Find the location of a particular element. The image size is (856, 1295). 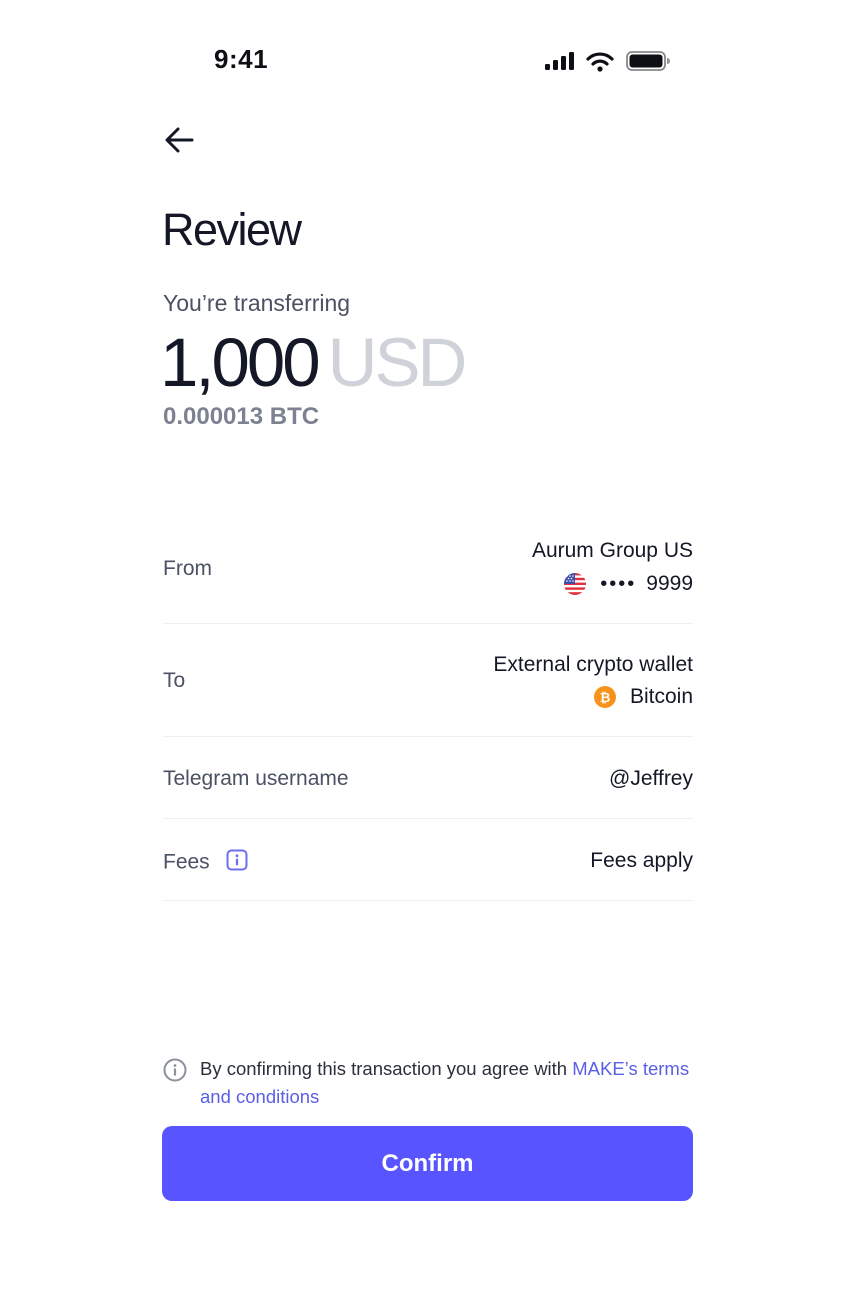

detail-row-telegram: Telegram username @Jeffrey is located at coordinates (428, 778).